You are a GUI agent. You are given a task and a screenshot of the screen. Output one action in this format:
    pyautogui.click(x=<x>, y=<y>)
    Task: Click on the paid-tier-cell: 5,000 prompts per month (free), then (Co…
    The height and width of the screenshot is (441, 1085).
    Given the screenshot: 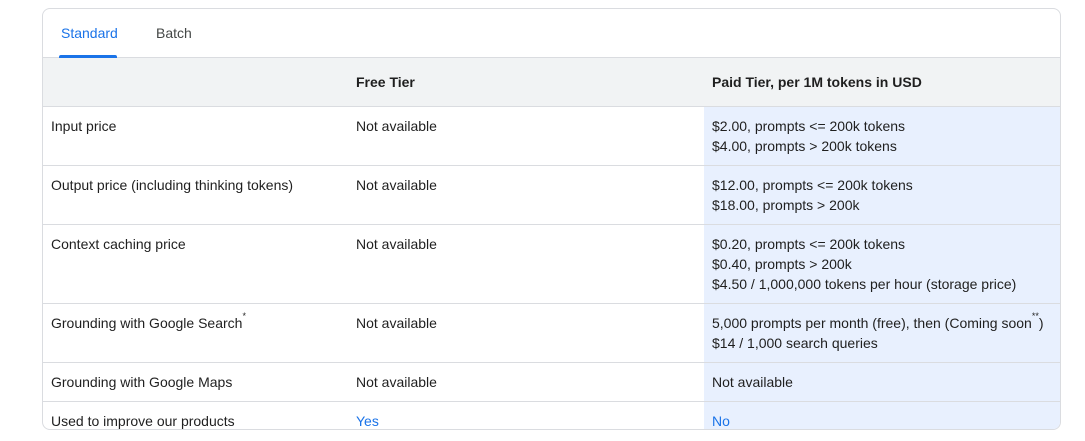 What is the action you would take?
    pyautogui.click(x=882, y=333)
    